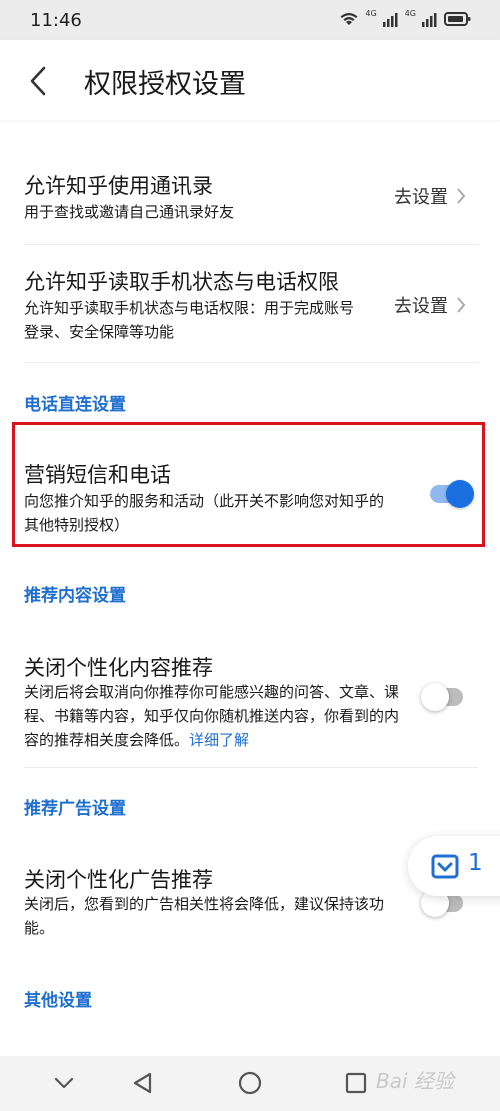  What do you see at coordinates (75, 809) in the screenshot?
I see `section-header-ad-rec: 推荐广告设置` at bounding box center [75, 809].